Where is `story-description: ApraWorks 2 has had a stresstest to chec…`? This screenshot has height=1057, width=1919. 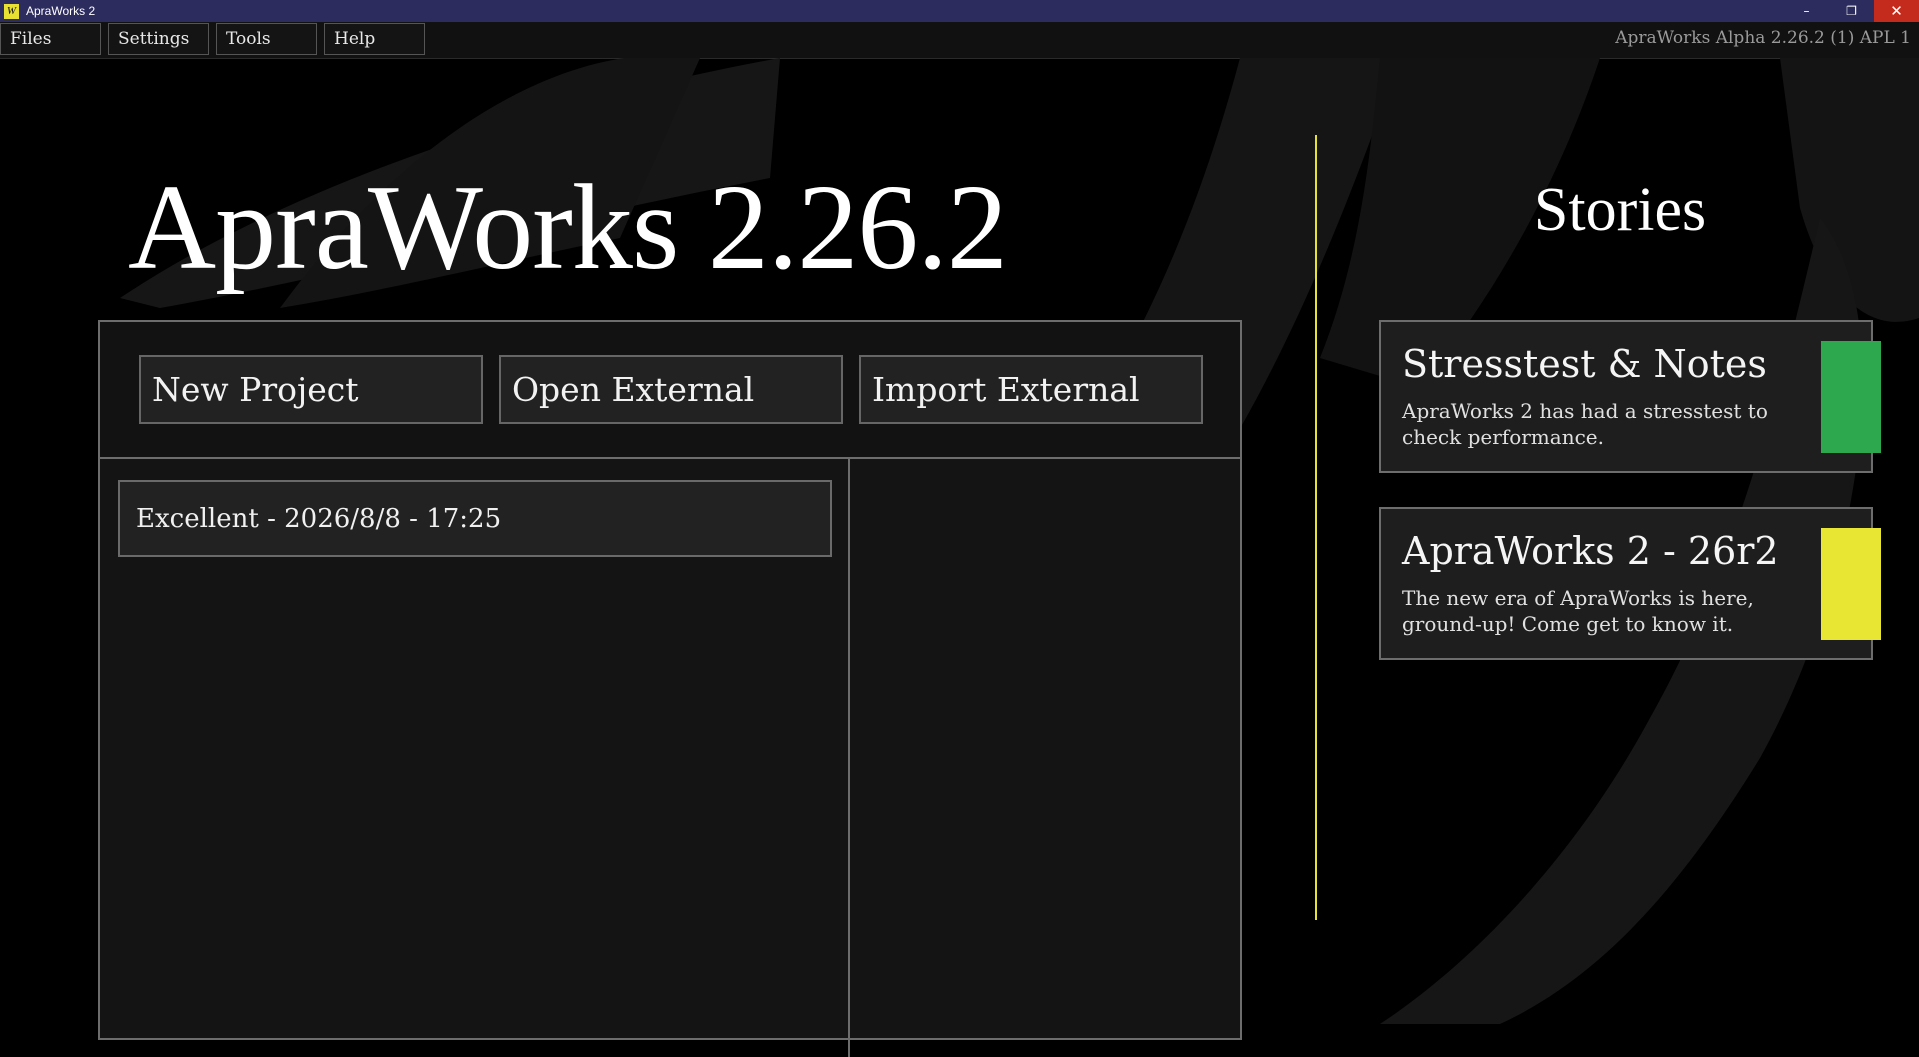
story-description: ApraWorks 2 has had a stresstest to chec… is located at coordinates (1585, 424).